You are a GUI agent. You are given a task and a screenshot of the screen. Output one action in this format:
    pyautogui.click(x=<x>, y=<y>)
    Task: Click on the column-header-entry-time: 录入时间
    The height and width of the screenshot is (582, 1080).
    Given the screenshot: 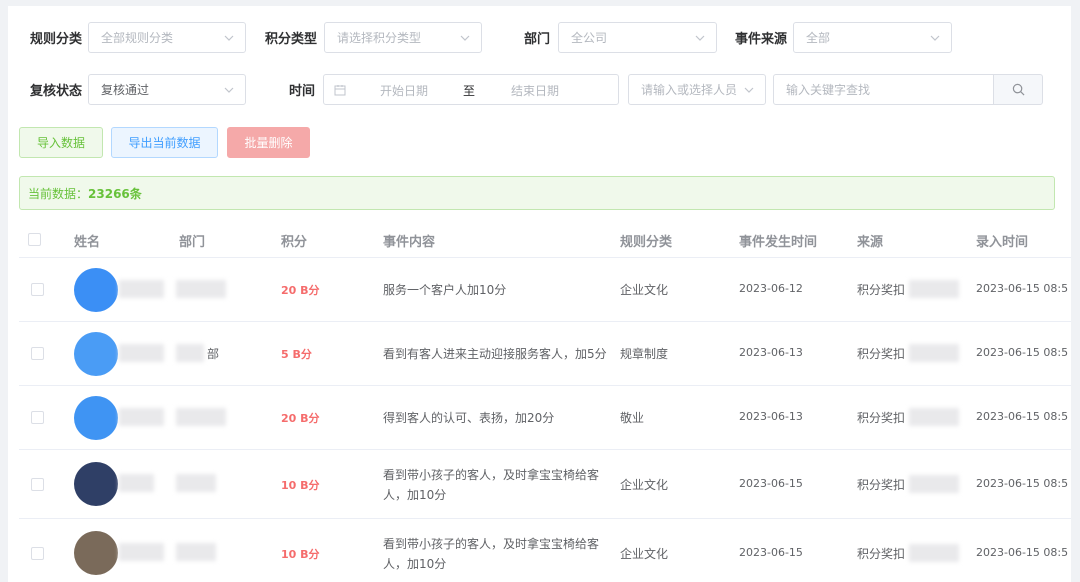 What is the action you would take?
    pyautogui.click(x=1002, y=242)
    